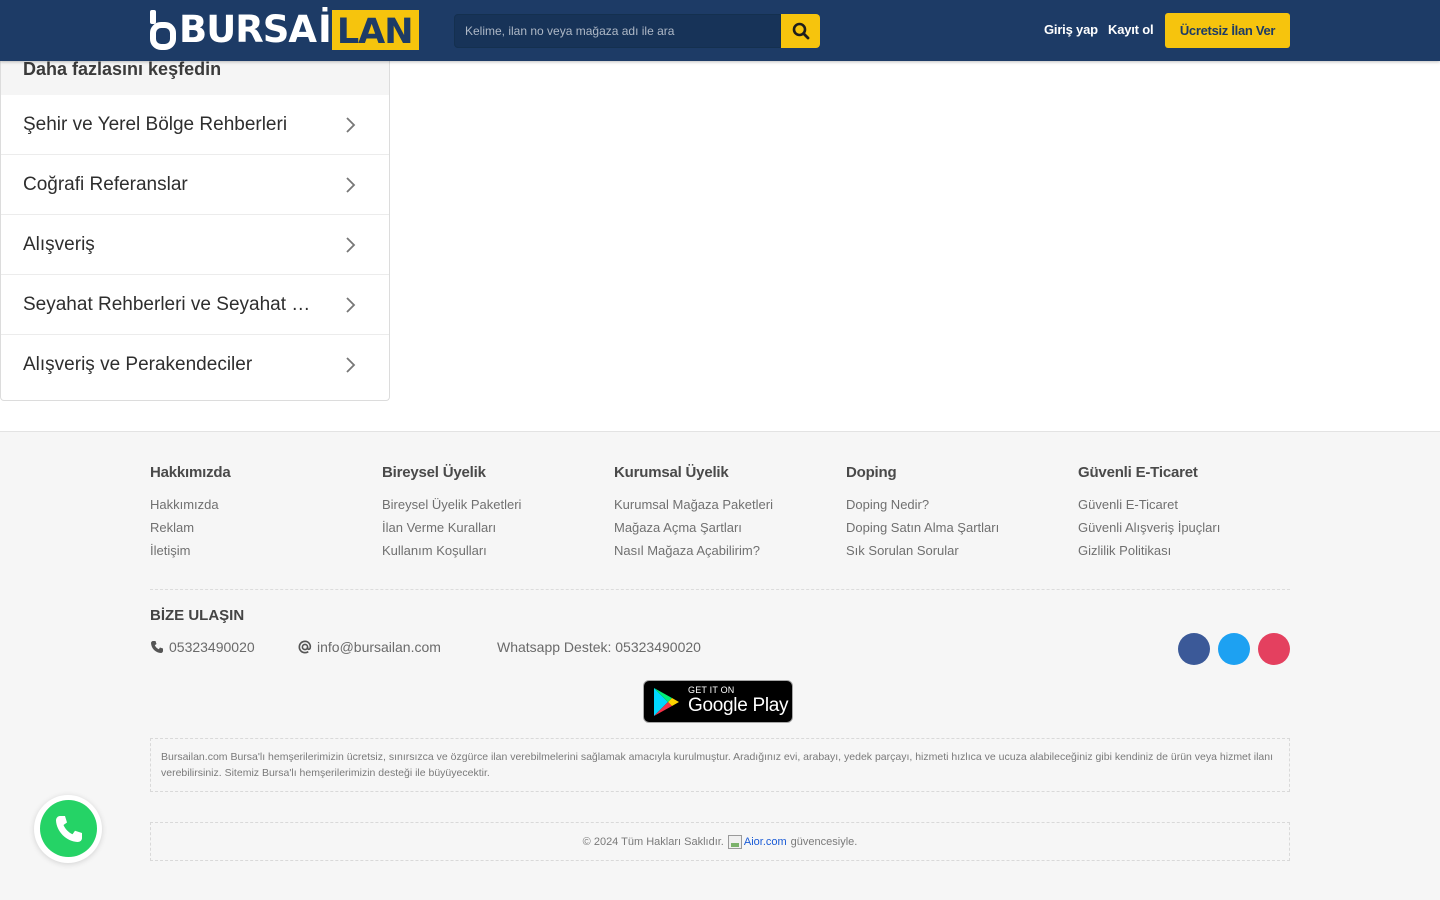 The image size is (1440, 900). I want to click on panel-item-geo-references: Coğrafi Referanslar, so click(195, 185).